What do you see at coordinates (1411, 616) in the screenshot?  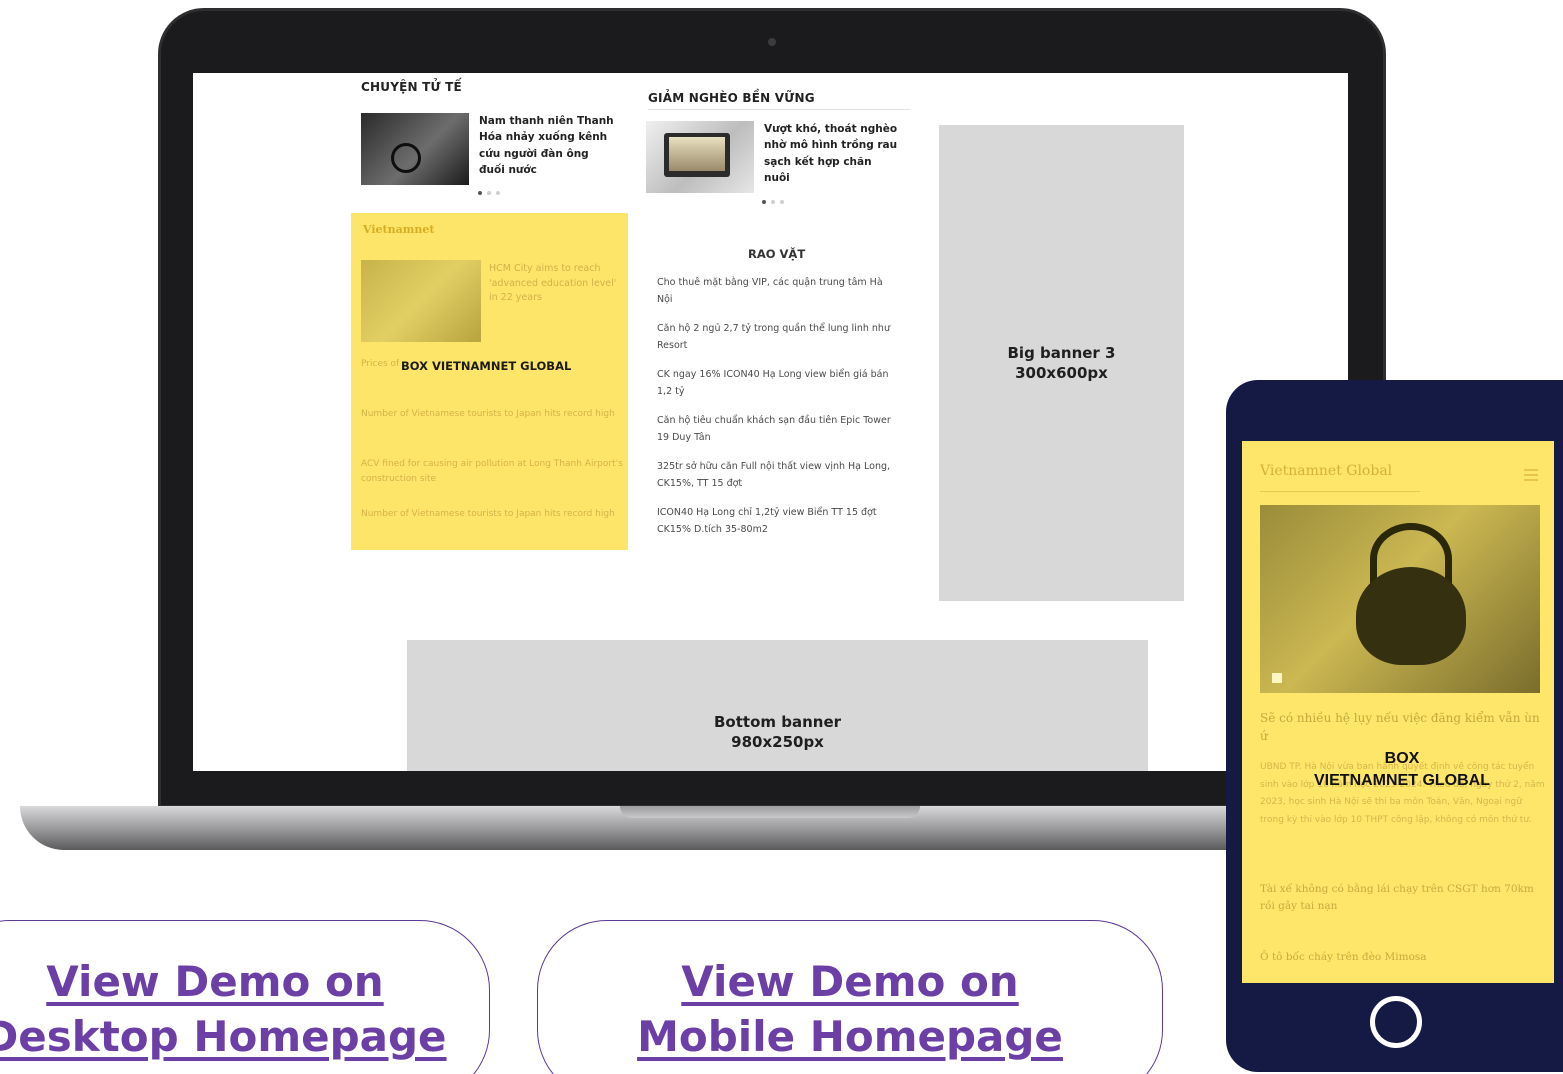 I see `teapot-icon` at bounding box center [1411, 616].